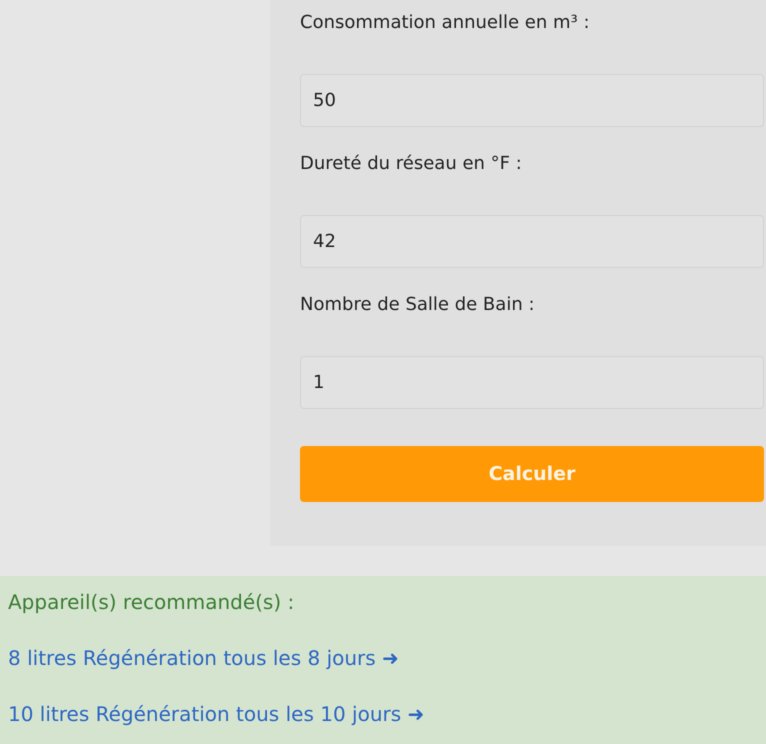 This screenshot has height=744, width=766. Describe the element at coordinates (445, 23) in the screenshot. I see `field-label: Consommation annuelle en m³ :` at that location.